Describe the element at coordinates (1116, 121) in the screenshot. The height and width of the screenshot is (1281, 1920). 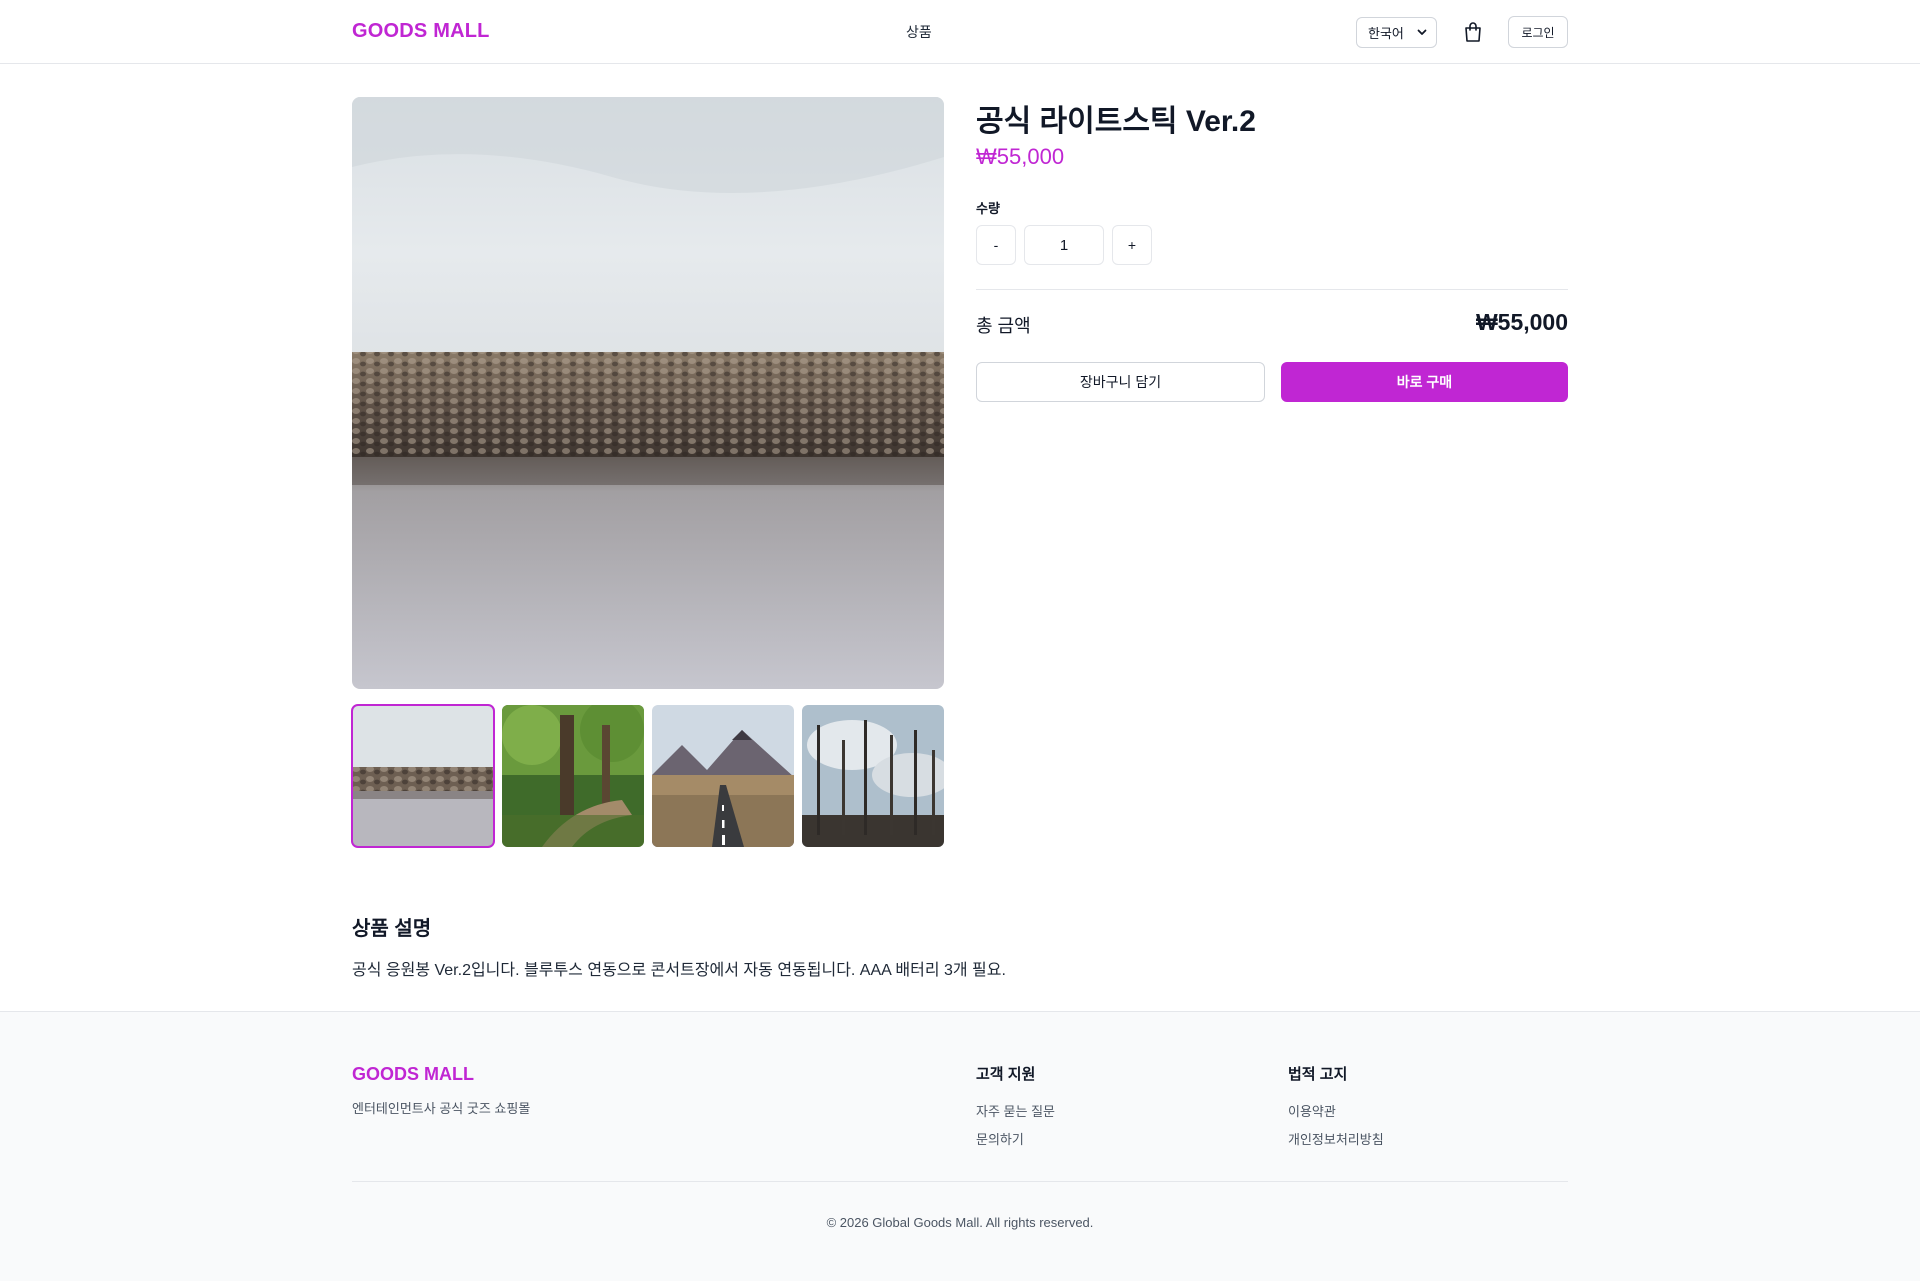
I see `product-title: 공식 라이트스틱 Ver.2` at that location.